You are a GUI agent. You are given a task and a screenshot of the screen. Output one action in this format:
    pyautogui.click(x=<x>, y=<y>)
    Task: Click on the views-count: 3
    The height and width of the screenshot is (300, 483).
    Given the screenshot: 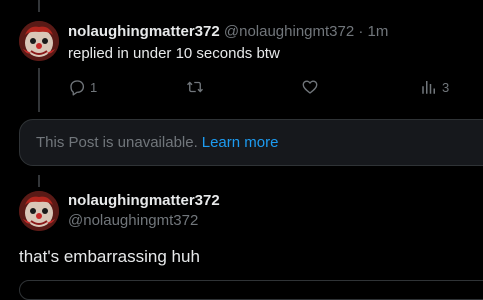 What is the action you would take?
    pyautogui.click(x=446, y=87)
    